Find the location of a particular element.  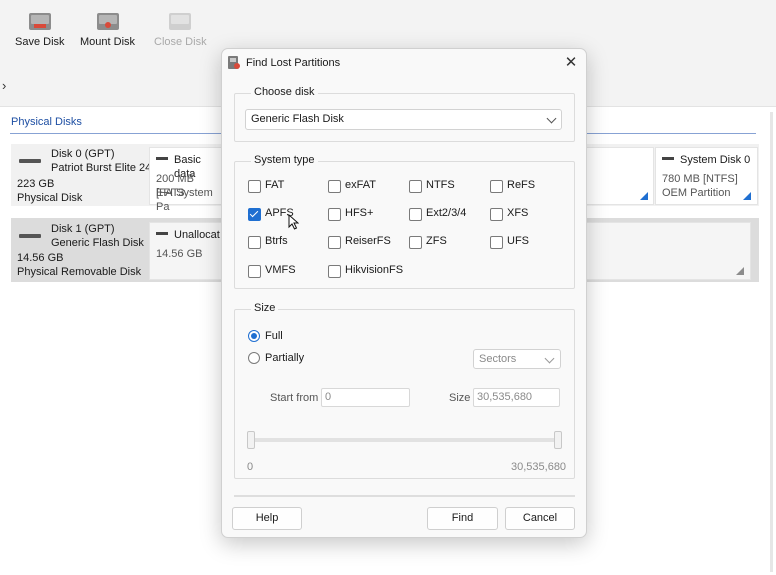

close-disk-button: Close Disk is located at coordinates (180, 29).